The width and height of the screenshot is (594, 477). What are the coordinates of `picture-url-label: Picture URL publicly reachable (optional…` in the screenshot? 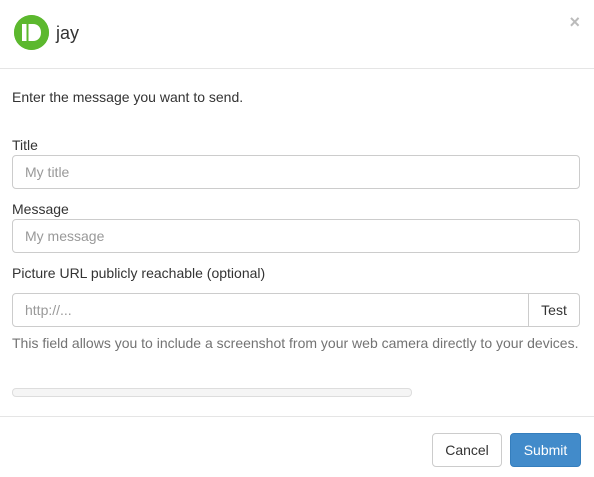 It's located at (139, 273).